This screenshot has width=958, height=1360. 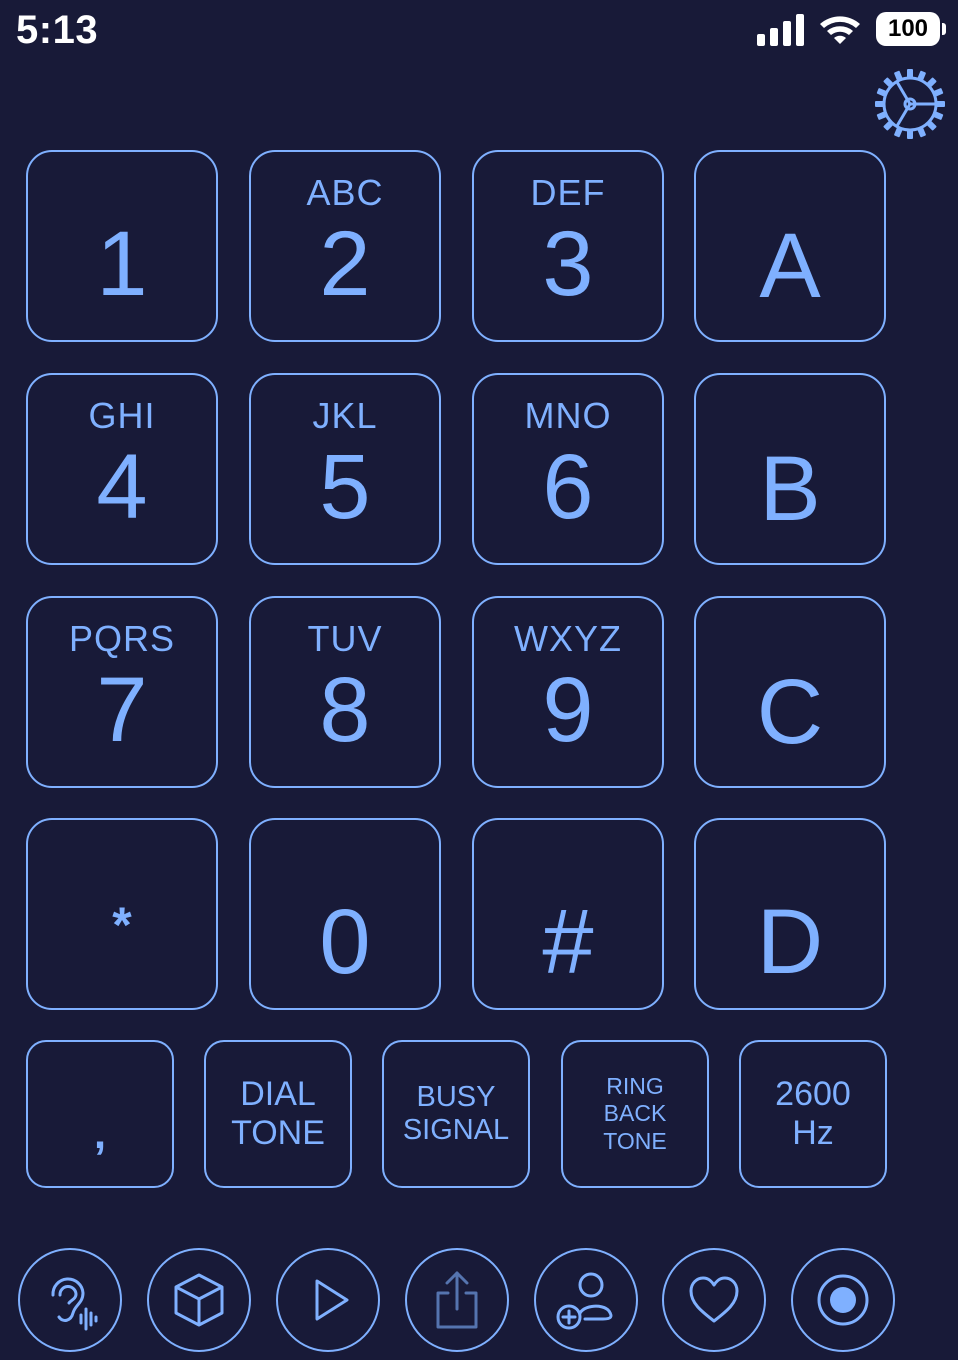 I want to click on key-letters: PQRS, so click(x=122, y=638).